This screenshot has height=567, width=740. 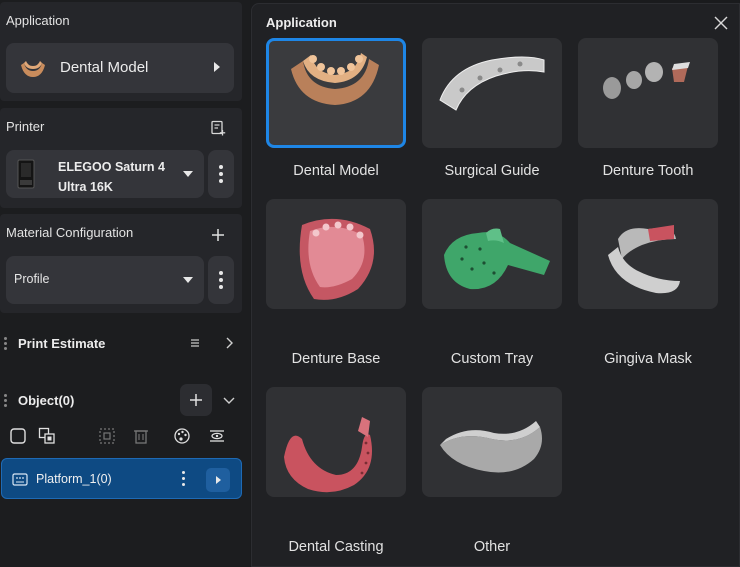 I want to click on surgical-guide-icon, so click(x=492, y=83).